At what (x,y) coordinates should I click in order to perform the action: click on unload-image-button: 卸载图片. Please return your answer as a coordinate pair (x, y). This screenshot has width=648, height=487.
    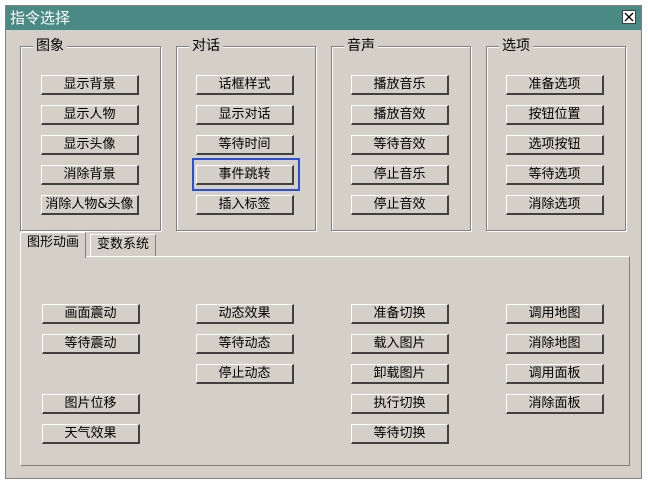
    Looking at the image, I should click on (400, 374).